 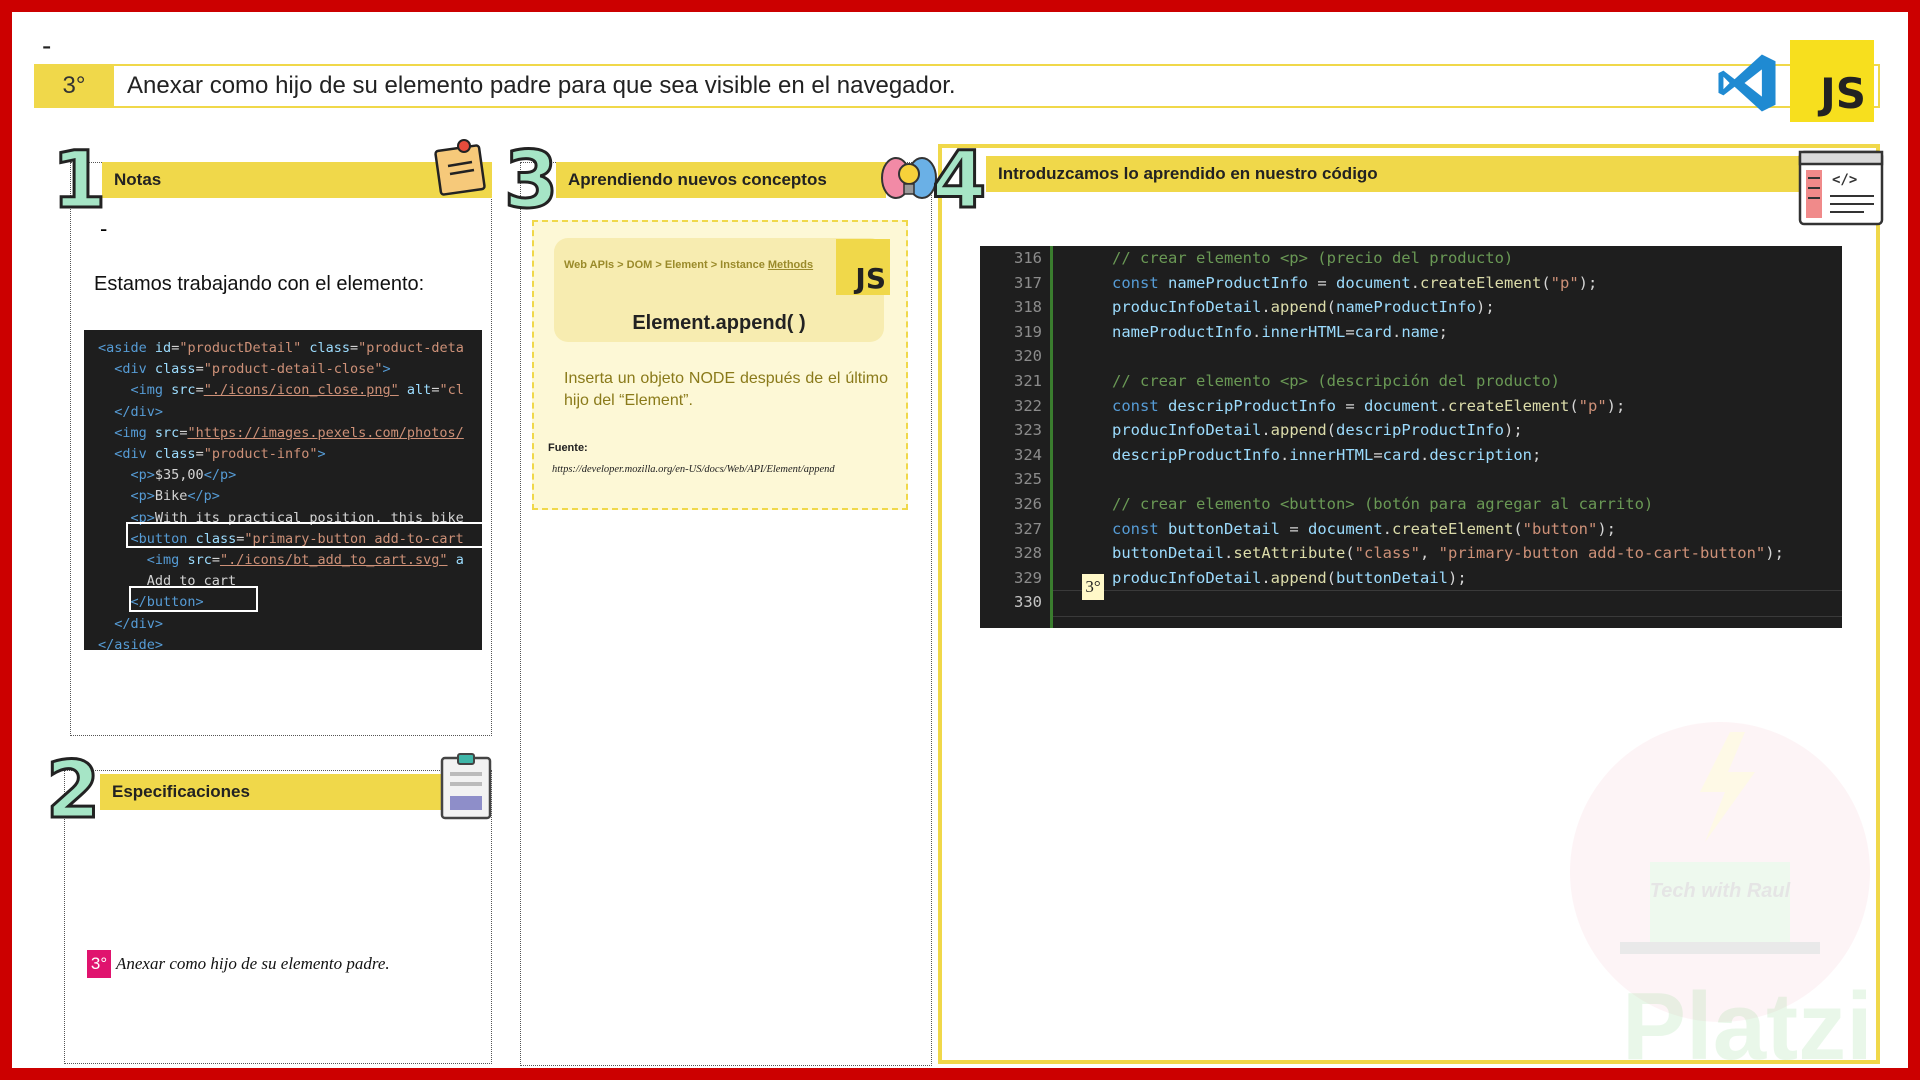 What do you see at coordinates (1028, 454) in the screenshot?
I see `line-number: 324` at bounding box center [1028, 454].